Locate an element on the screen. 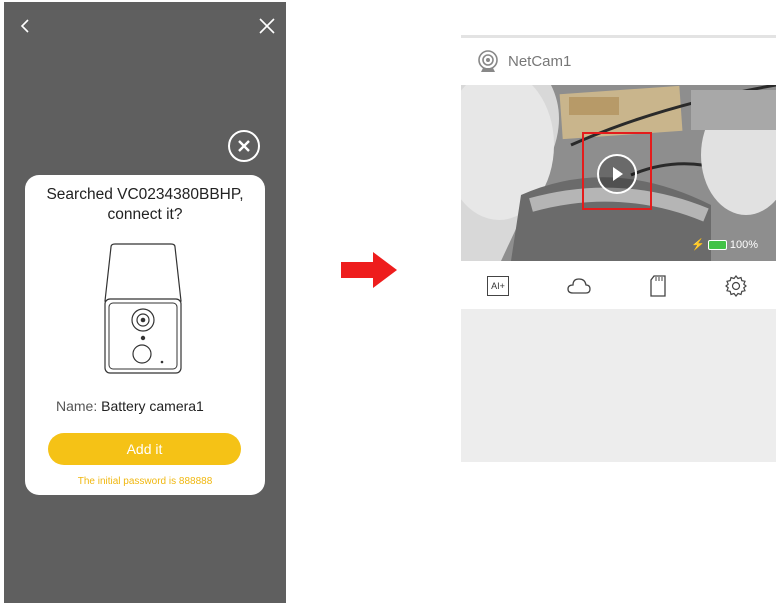 The image size is (778, 610). device-name-row: Name: Battery camera1 is located at coordinates (130, 406).